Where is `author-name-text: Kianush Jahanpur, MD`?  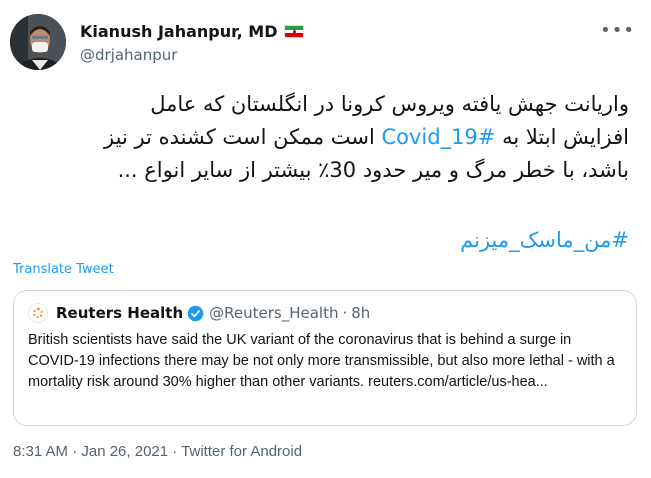
author-name-text: Kianush Jahanpur, MD is located at coordinates (179, 31).